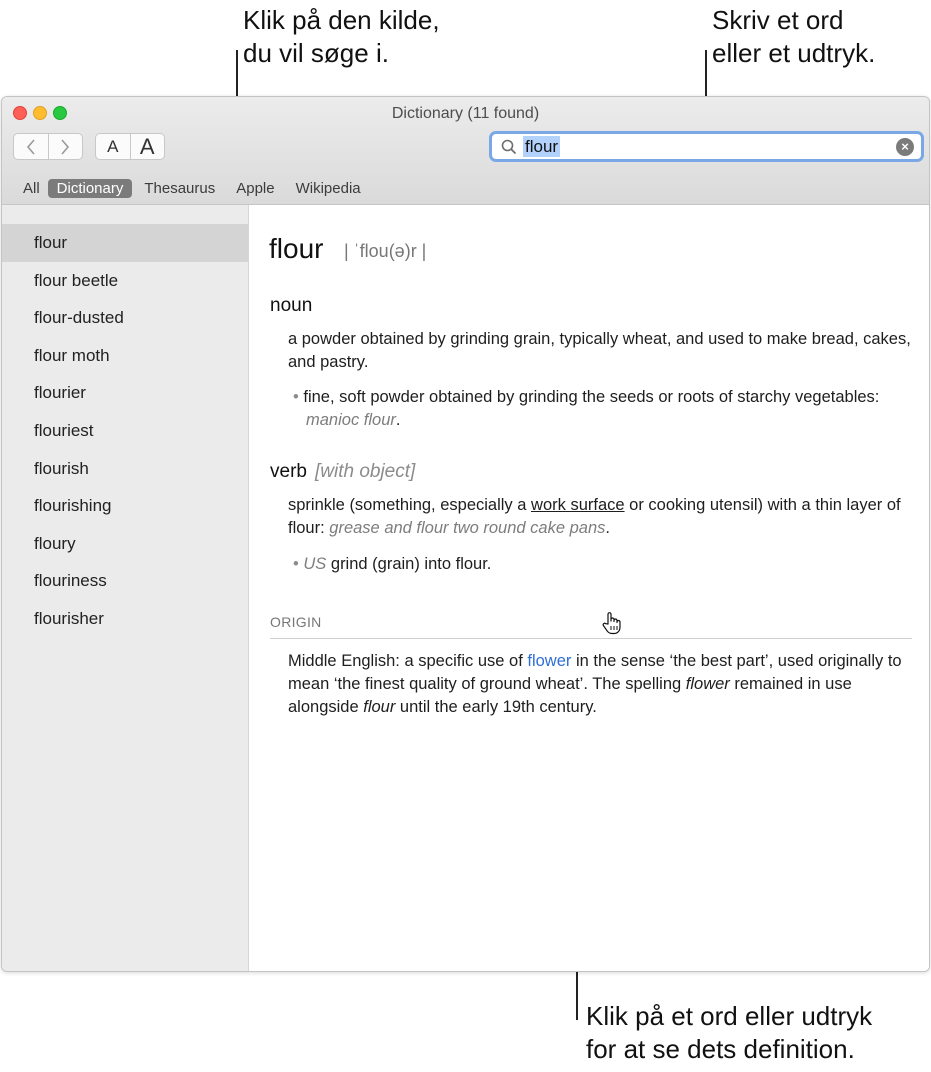 This screenshot has width=931, height=1072. I want to click on callout-source: Klik på den kilde, du vil søge i., so click(341, 37).